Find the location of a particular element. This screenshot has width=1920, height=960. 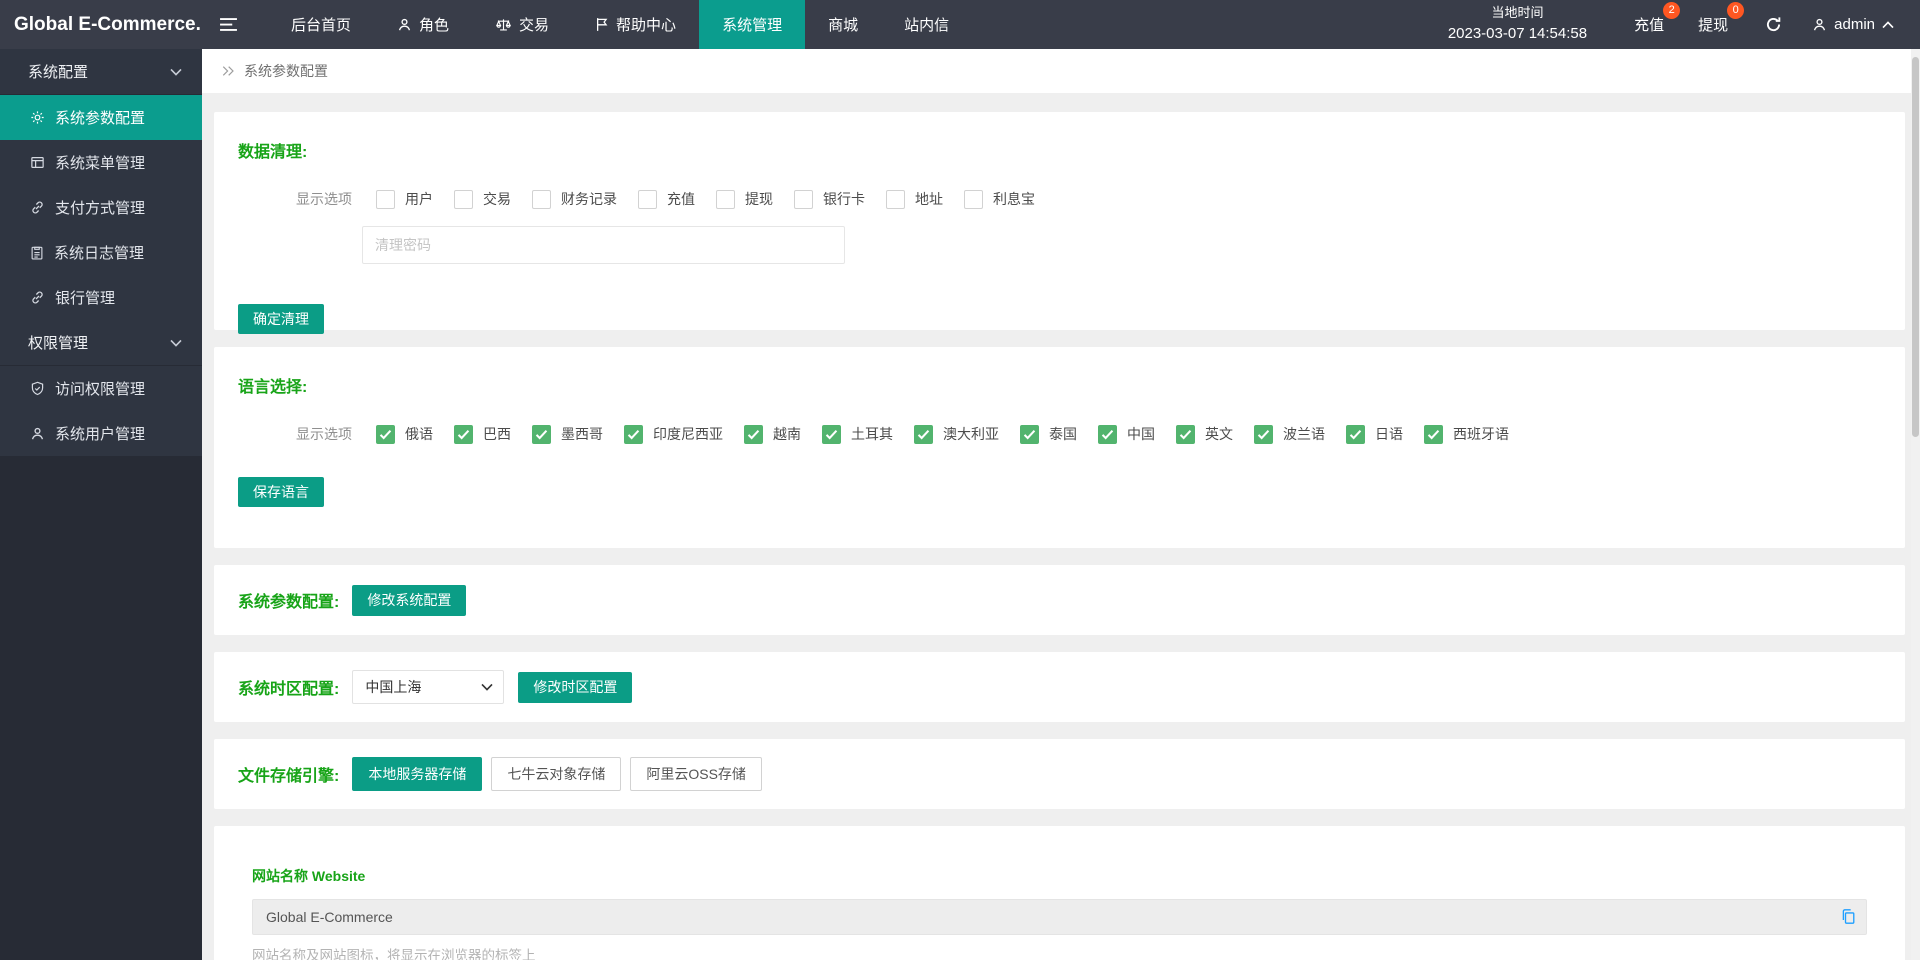

sidebar-item: 访问权限管理 is located at coordinates (101, 388).